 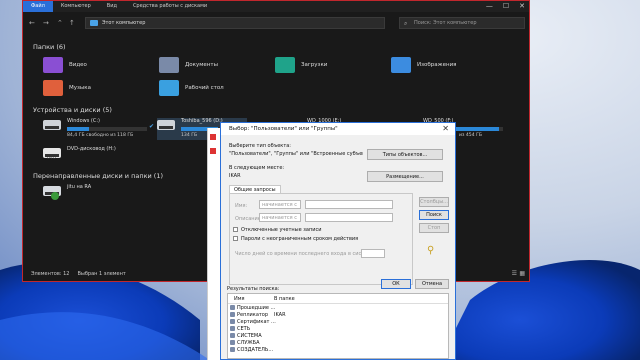 What do you see at coordinates (260, 146) in the screenshot?
I see `object-type-label: Выберите тип объекта:` at bounding box center [260, 146].